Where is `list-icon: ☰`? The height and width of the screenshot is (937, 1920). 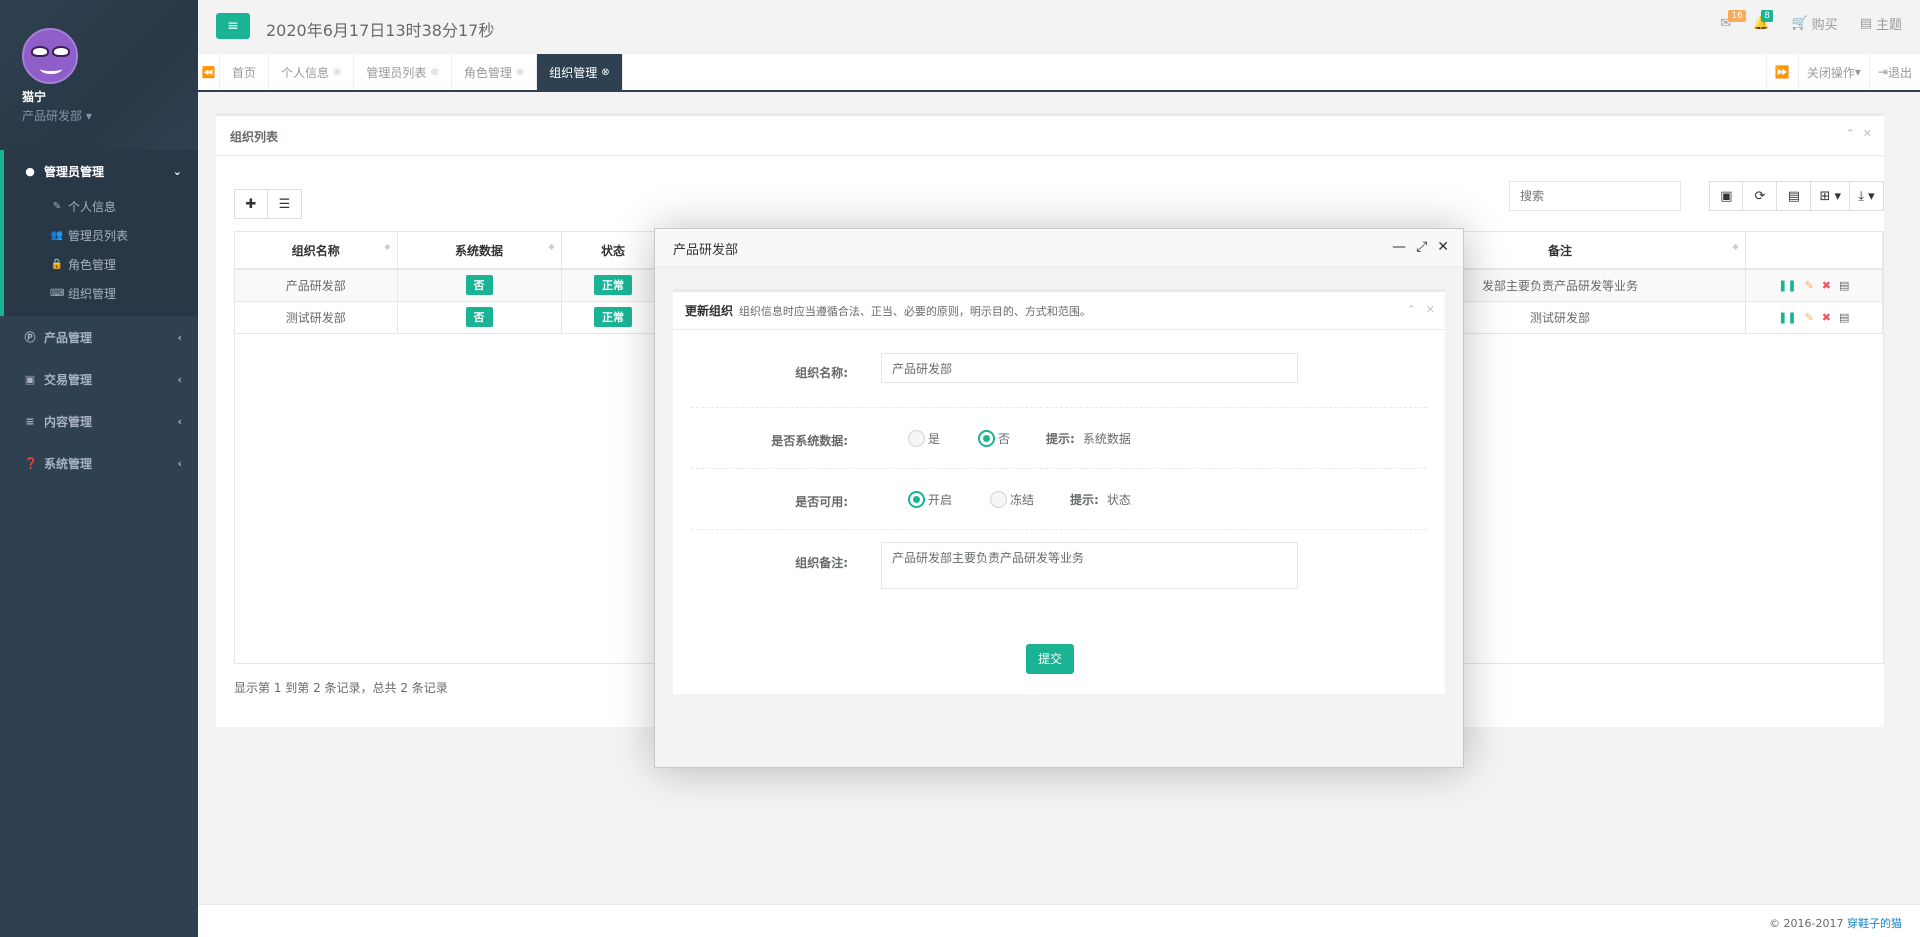
list-icon: ☰ is located at coordinates (284, 204).